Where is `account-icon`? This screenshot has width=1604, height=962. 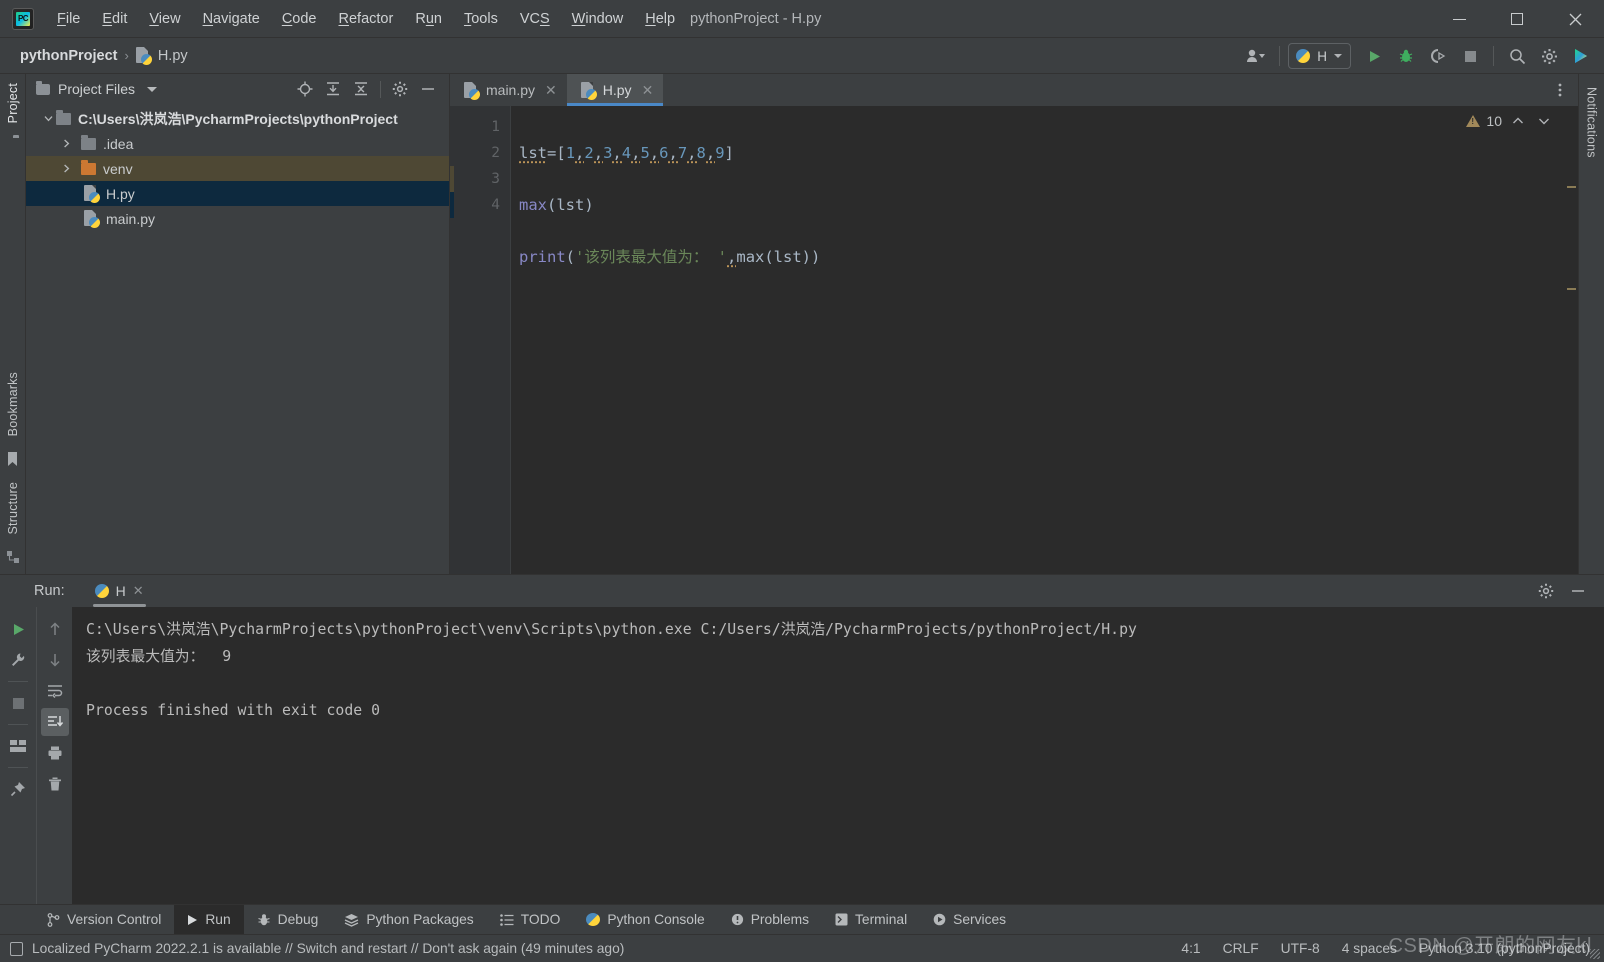
account-icon is located at coordinates (1256, 56).